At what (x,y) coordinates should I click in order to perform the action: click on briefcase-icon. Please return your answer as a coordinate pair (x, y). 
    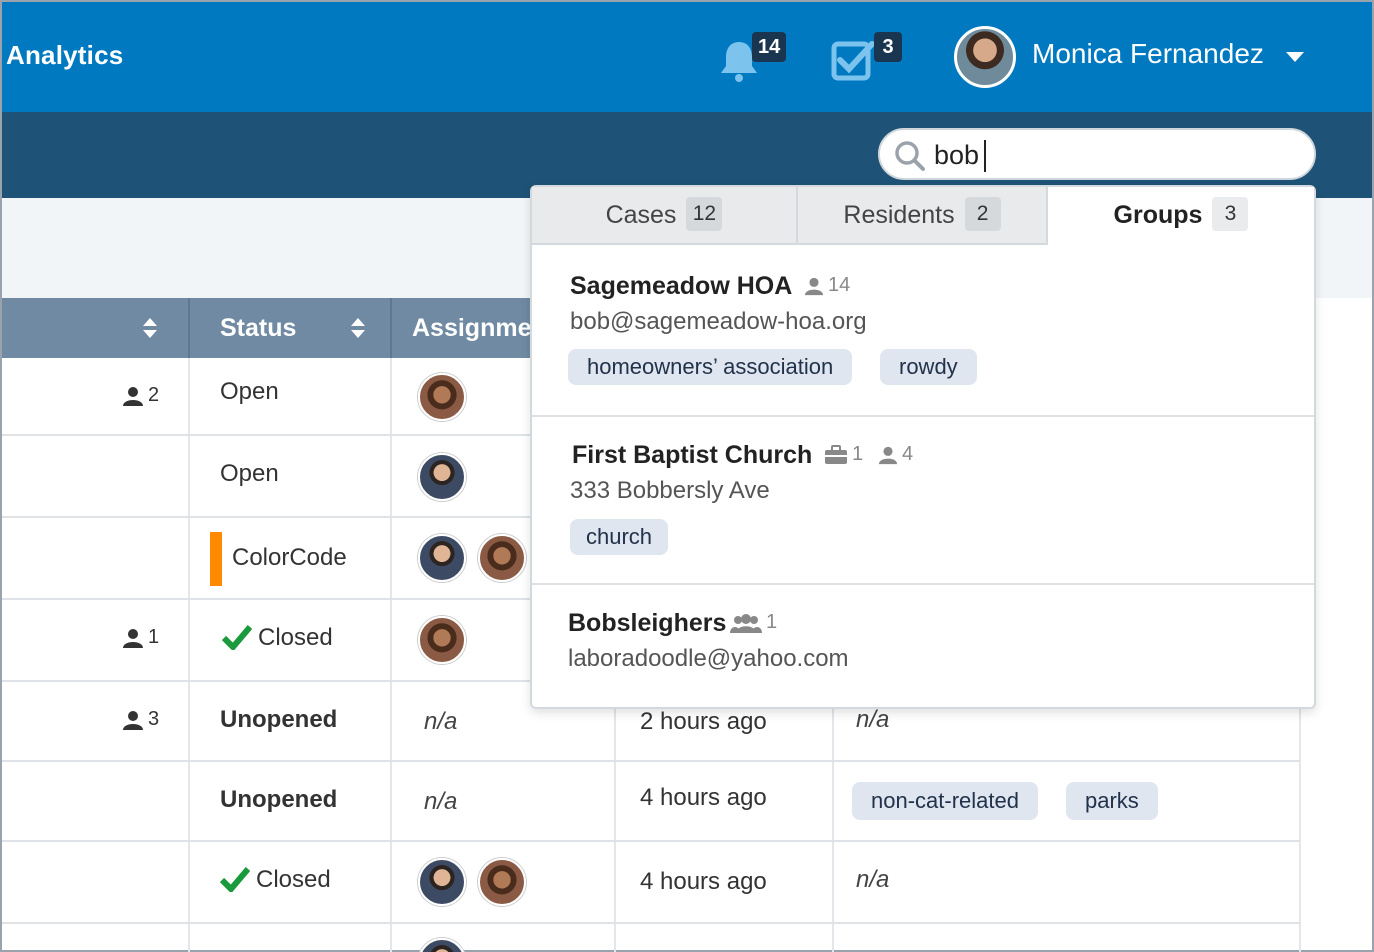
    Looking at the image, I should click on (836, 454).